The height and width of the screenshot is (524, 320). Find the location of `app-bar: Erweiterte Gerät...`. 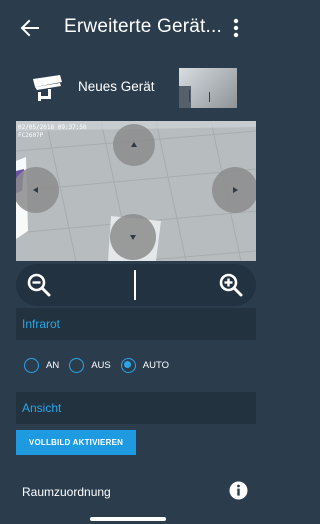

app-bar: Erweiterte Gerät... is located at coordinates (128, 28).